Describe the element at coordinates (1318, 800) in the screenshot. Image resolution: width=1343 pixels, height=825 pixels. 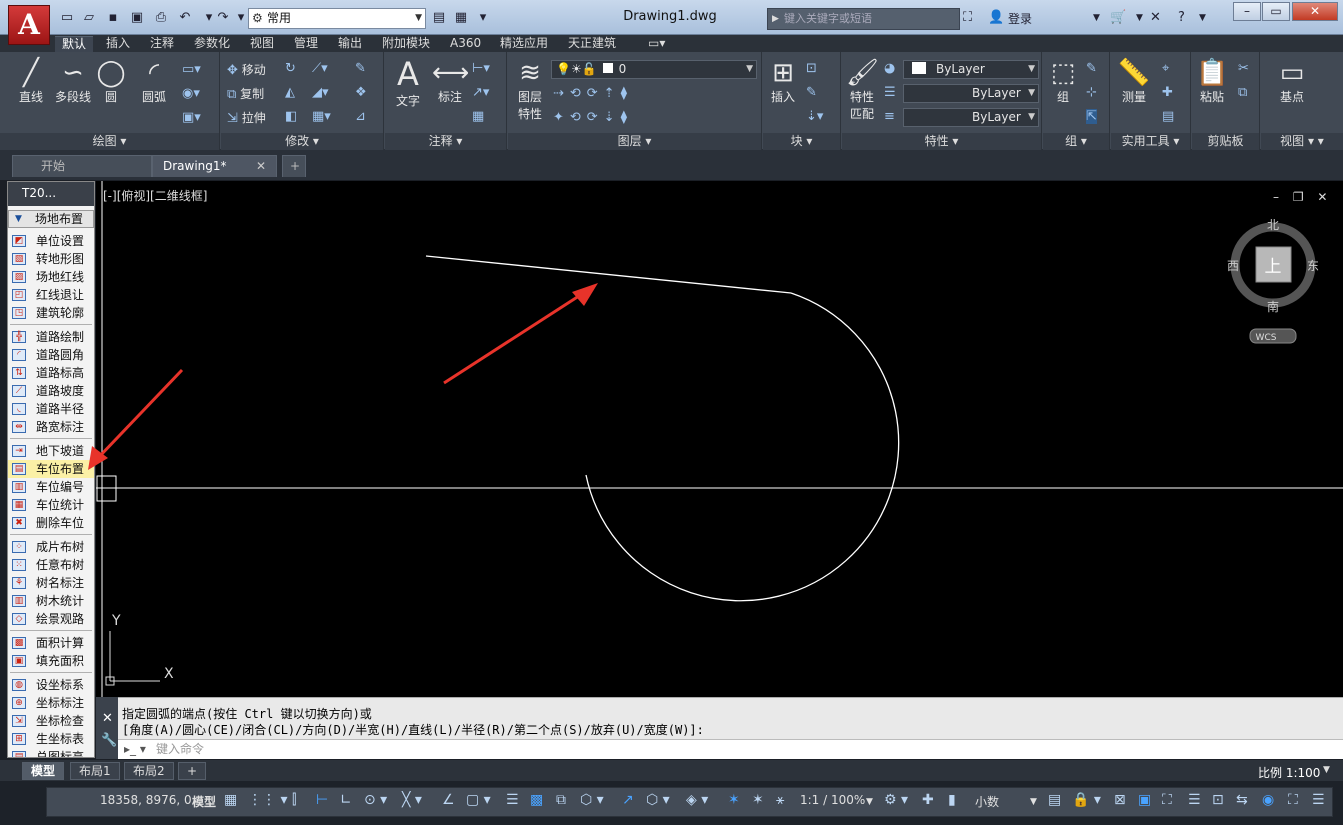
I see `menu-icon: ☰` at that location.